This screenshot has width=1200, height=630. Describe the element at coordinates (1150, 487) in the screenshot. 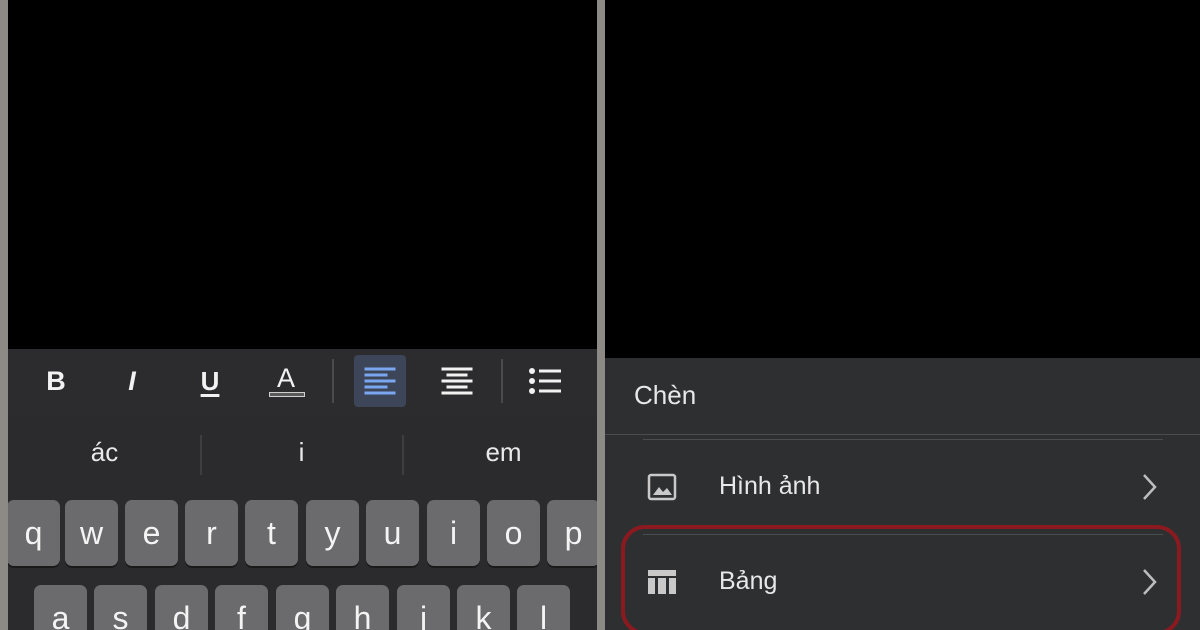

I see `chevron-right-icon` at that location.